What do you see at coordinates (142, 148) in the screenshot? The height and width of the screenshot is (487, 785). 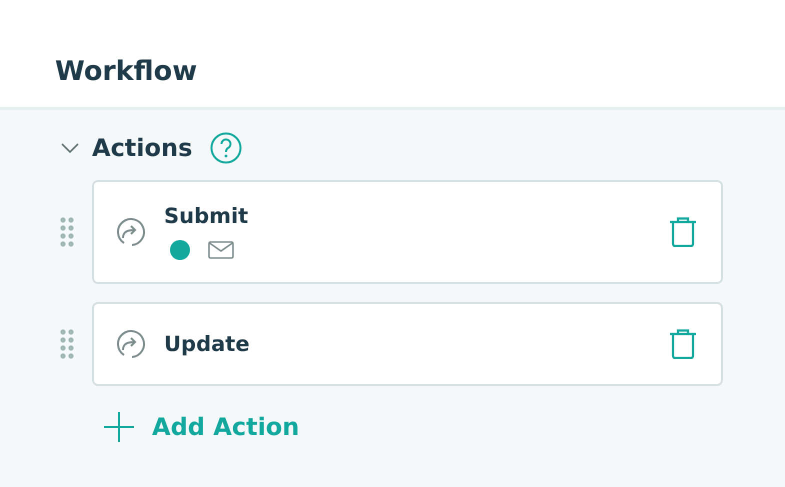 I see `section-title: Actions` at bounding box center [142, 148].